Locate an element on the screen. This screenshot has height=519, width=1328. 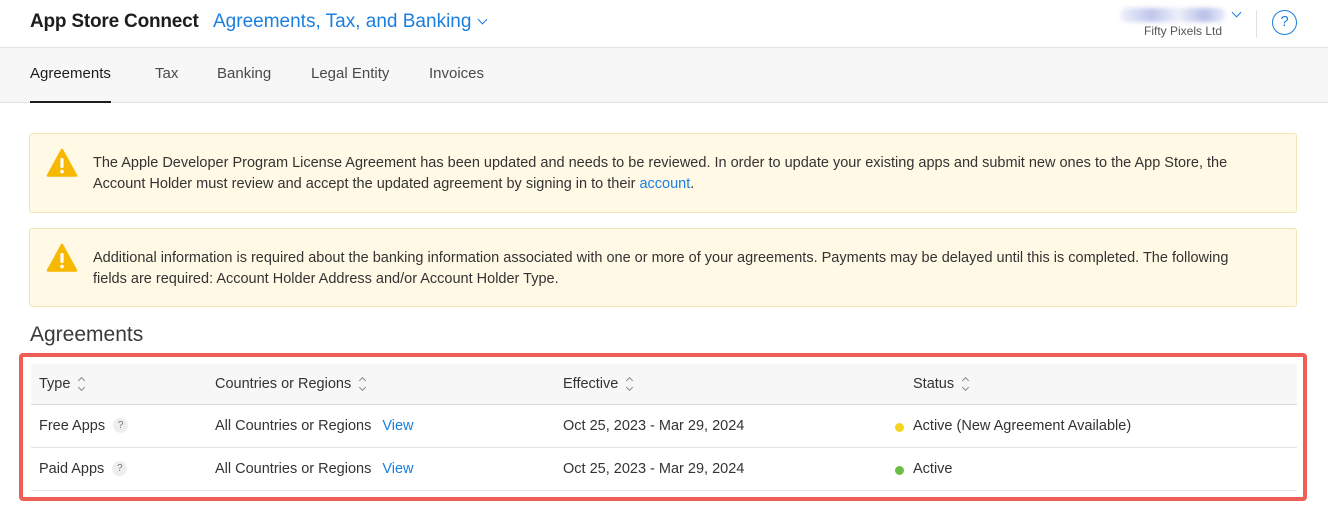
section-menu-label: Agreements, Tax, and Banking is located at coordinates (342, 21).